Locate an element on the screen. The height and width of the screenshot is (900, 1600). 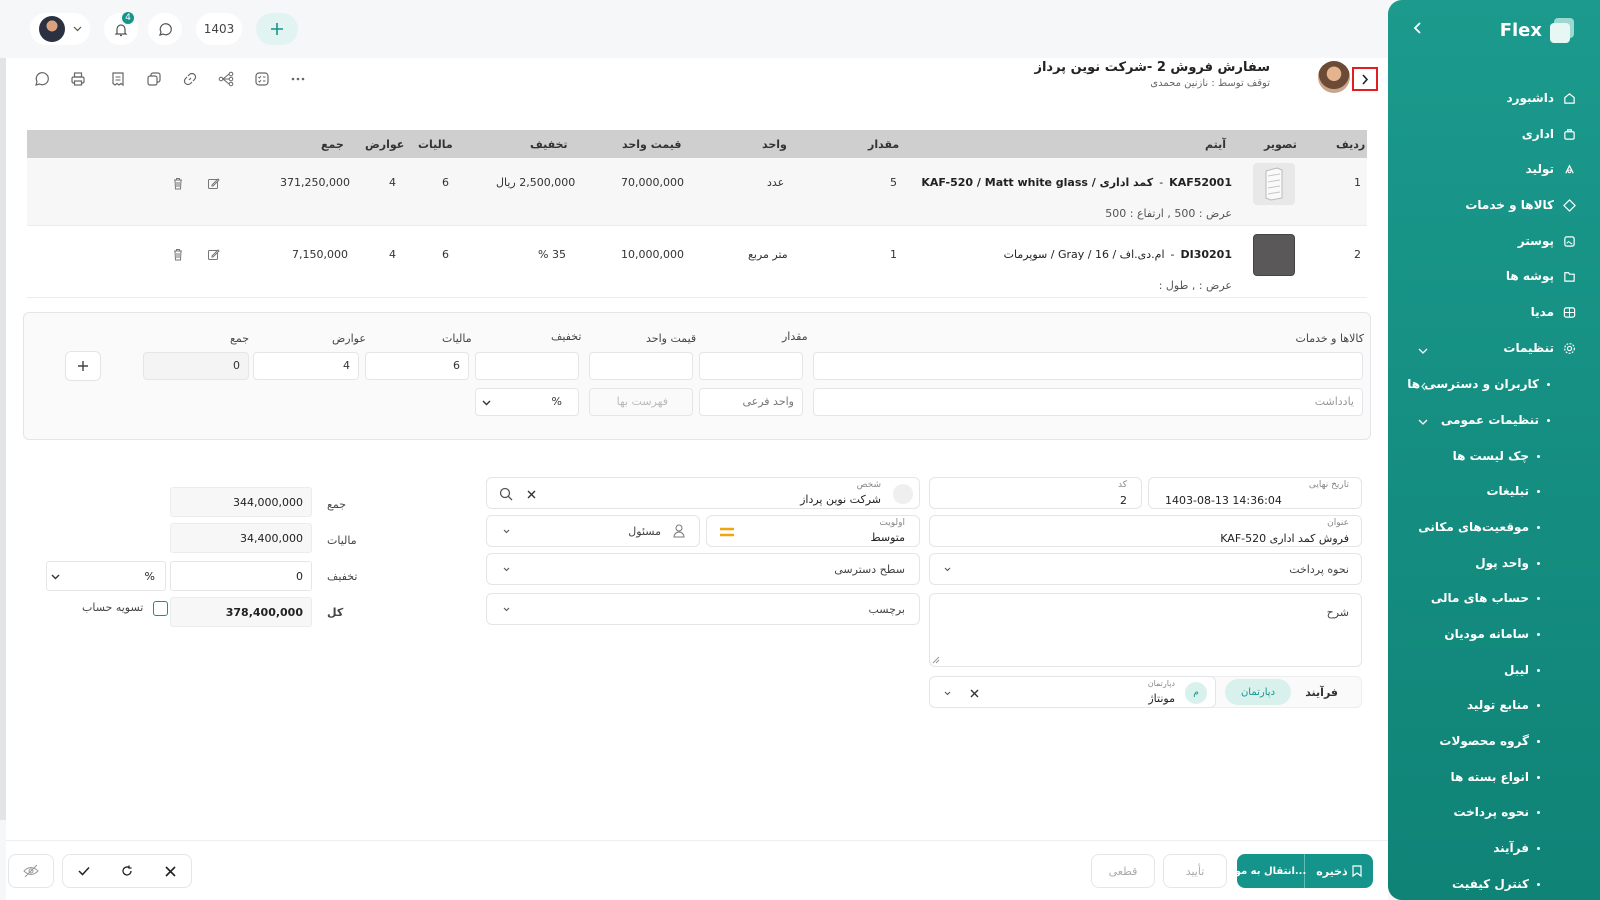
cabinet-image-icon is located at coordinates (1274, 184).